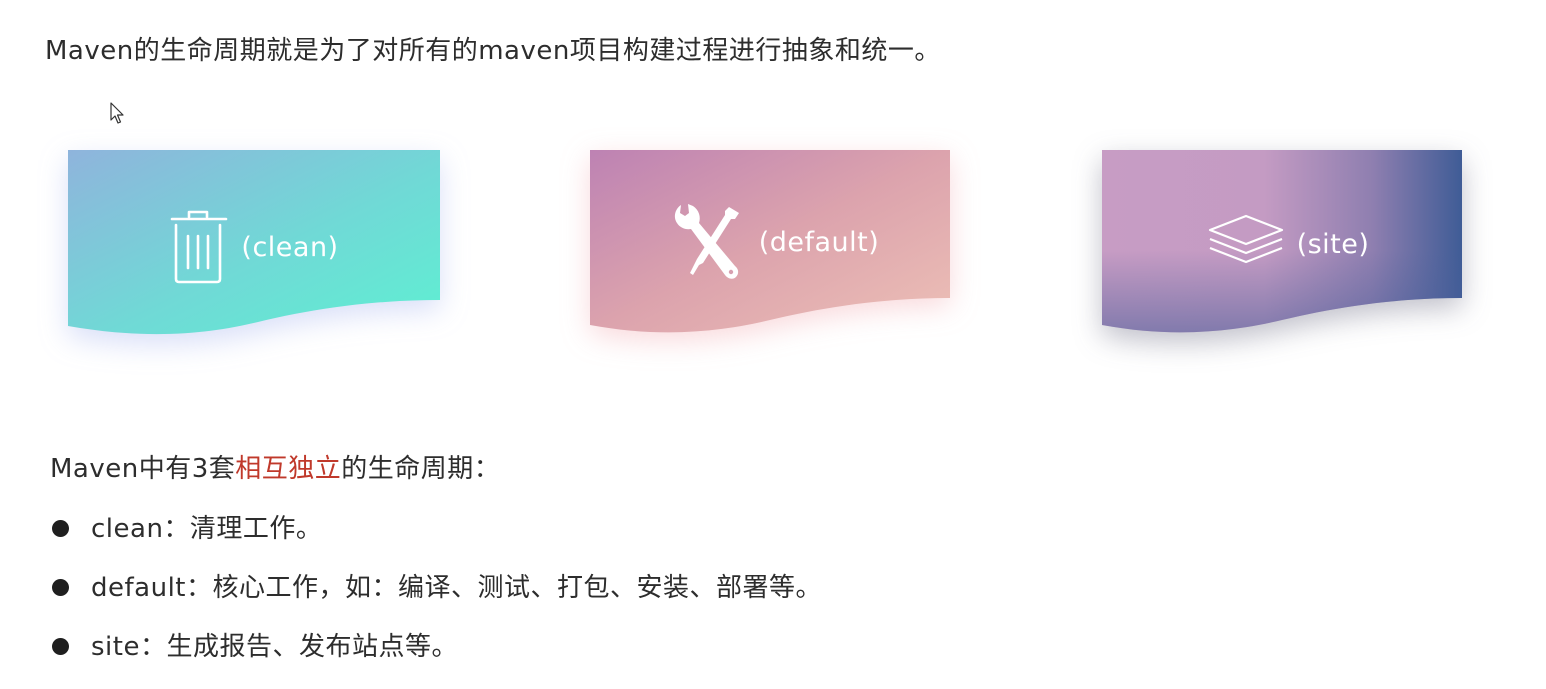  What do you see at coordinates (274, 647) in the screenshot?
I see `list-item-text: site：生成报告、发布站点等。` at bounding box center [274, 647].